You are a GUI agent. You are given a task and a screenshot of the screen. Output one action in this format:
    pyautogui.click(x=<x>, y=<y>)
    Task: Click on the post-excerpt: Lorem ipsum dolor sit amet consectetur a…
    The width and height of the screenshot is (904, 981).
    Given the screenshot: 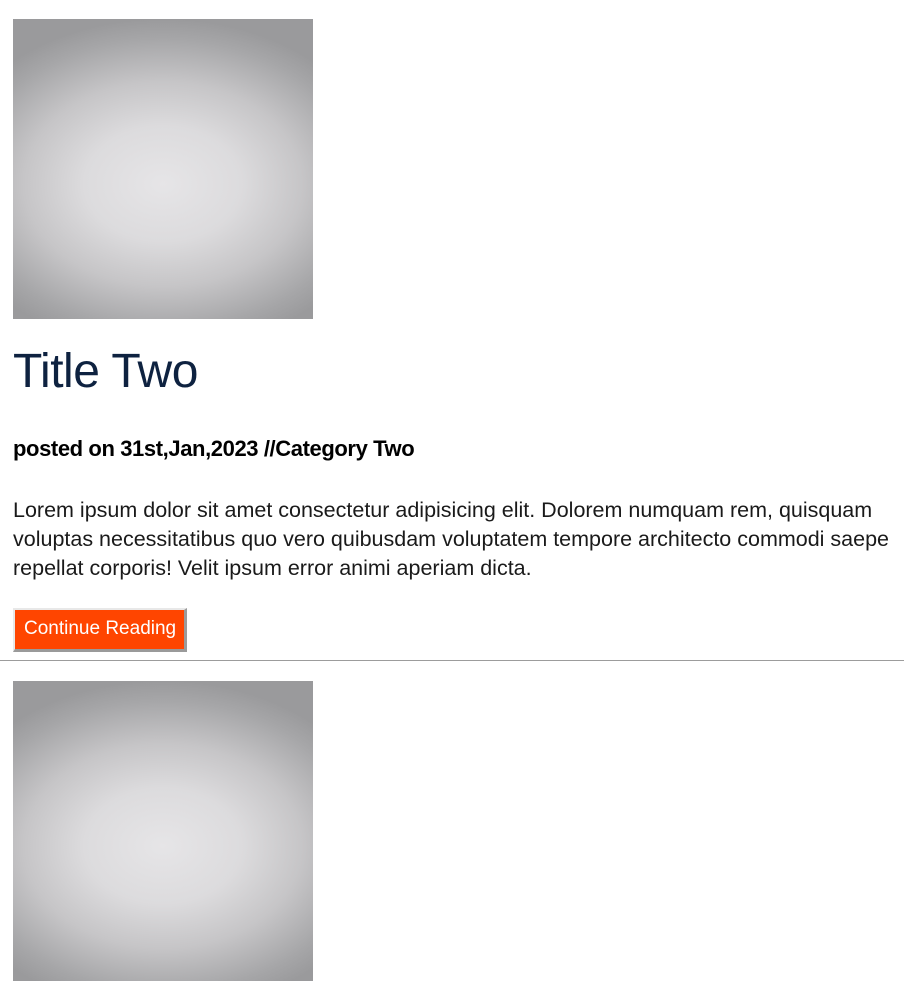 What is the action you would take?
    pyautogui.click(x=451, y=539)
    